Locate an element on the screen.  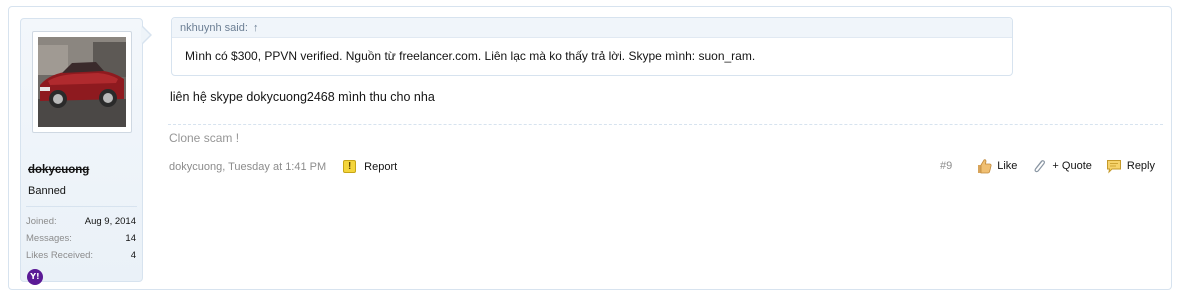
divider is located at coordinates (81, 206).